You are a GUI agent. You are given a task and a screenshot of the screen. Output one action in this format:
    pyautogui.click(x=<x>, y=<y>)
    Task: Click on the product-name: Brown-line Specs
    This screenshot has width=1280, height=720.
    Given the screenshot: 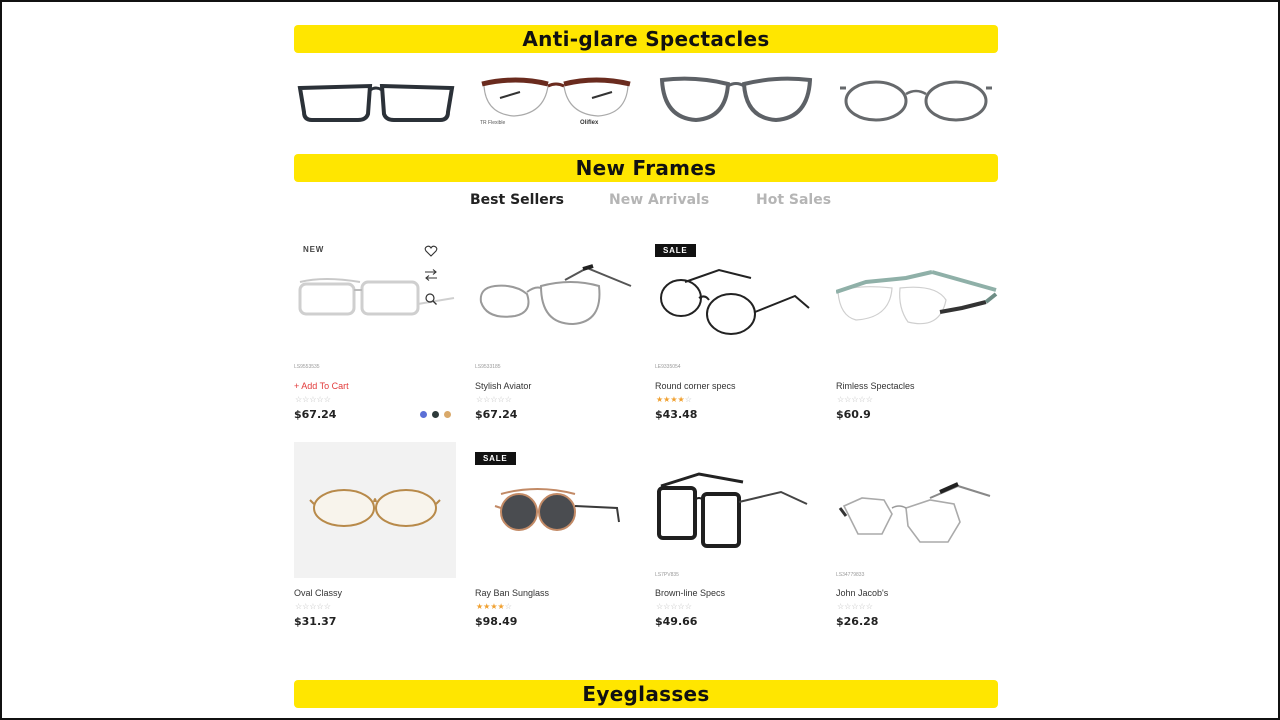 What is the action you would take?
    pyautogui.click(x=690, y=593)
    